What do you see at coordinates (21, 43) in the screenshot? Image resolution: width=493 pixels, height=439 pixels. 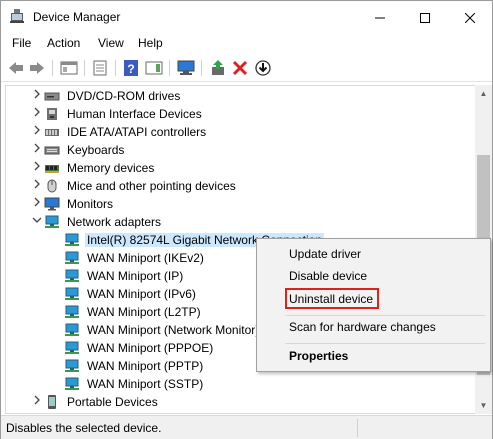 I see `menu-file: File` at bounding box center [21, 43].